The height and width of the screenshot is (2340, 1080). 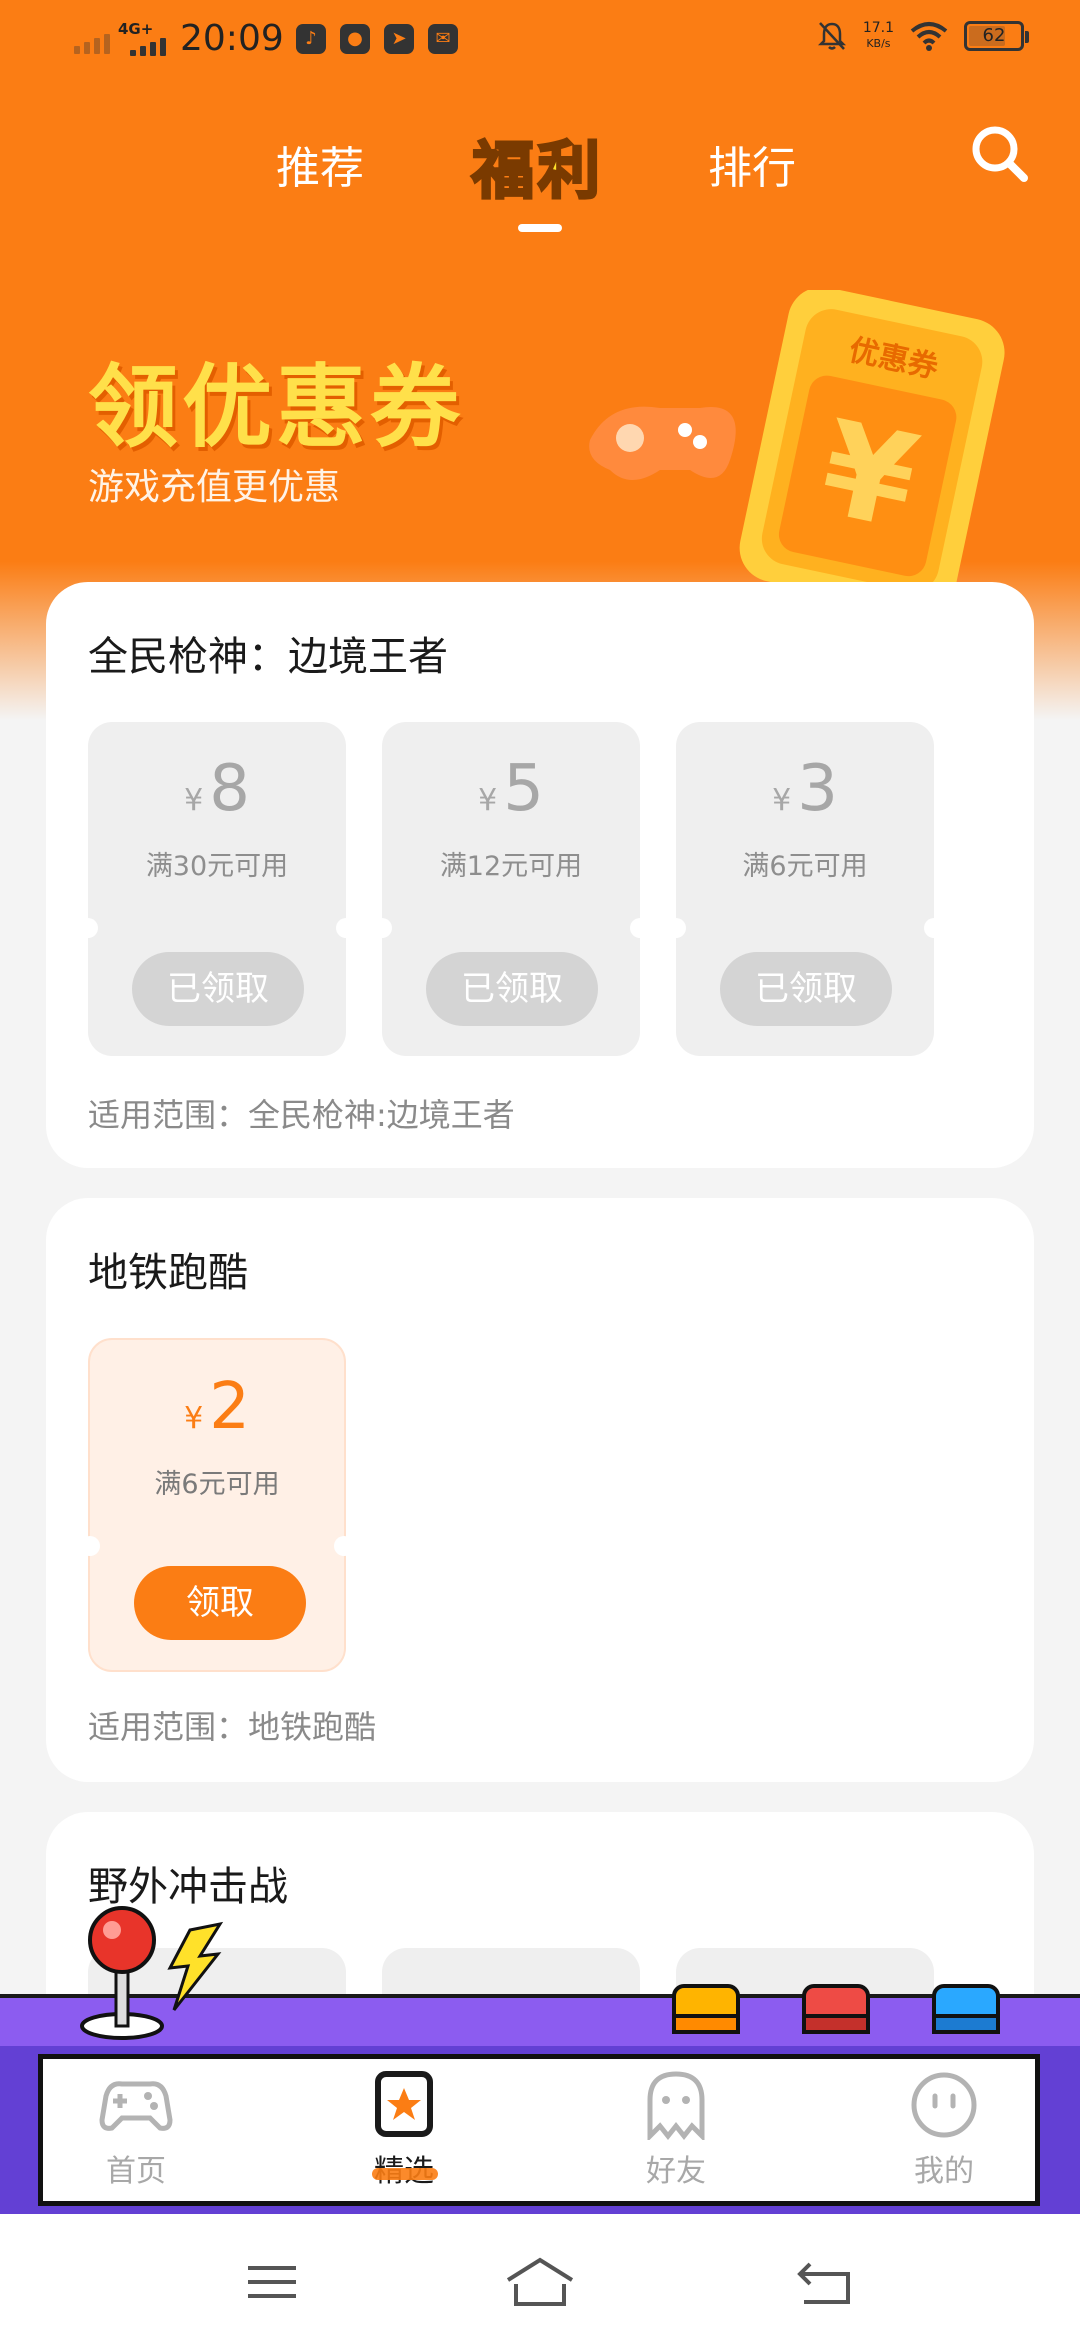 What do you see at coordinates (311, 39) in the screenshot?
I see `music-app-icon: ♪` at bounding box center [311, 39].